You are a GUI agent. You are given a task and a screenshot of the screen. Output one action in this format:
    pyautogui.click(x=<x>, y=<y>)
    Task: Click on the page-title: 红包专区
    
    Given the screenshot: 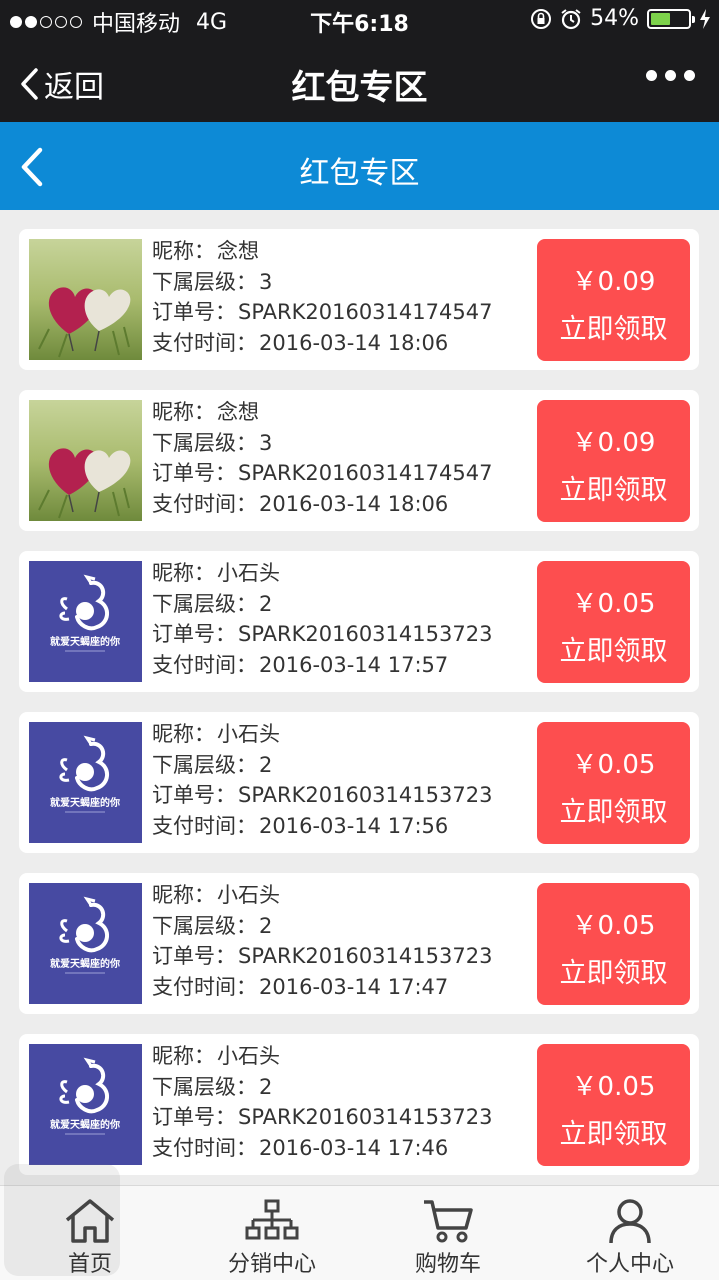 What is the action you would take?
    pyautogui.click(x=359, y=173)
    